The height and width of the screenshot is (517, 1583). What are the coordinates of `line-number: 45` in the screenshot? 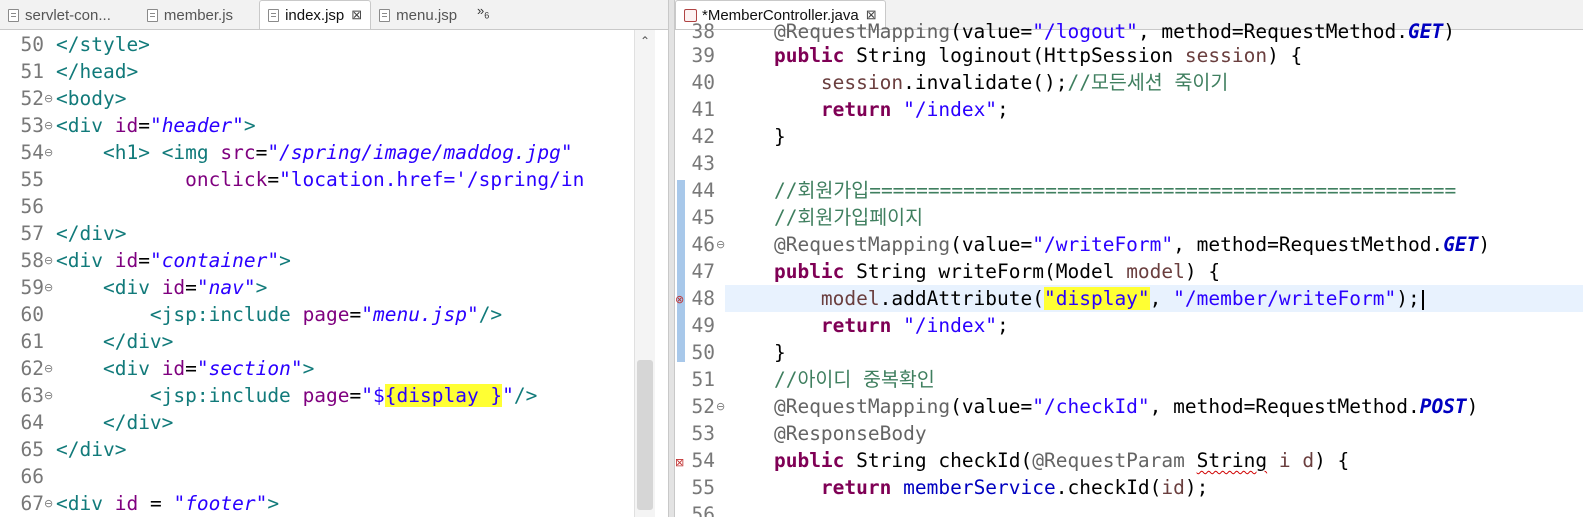 It's located at (703, 217).